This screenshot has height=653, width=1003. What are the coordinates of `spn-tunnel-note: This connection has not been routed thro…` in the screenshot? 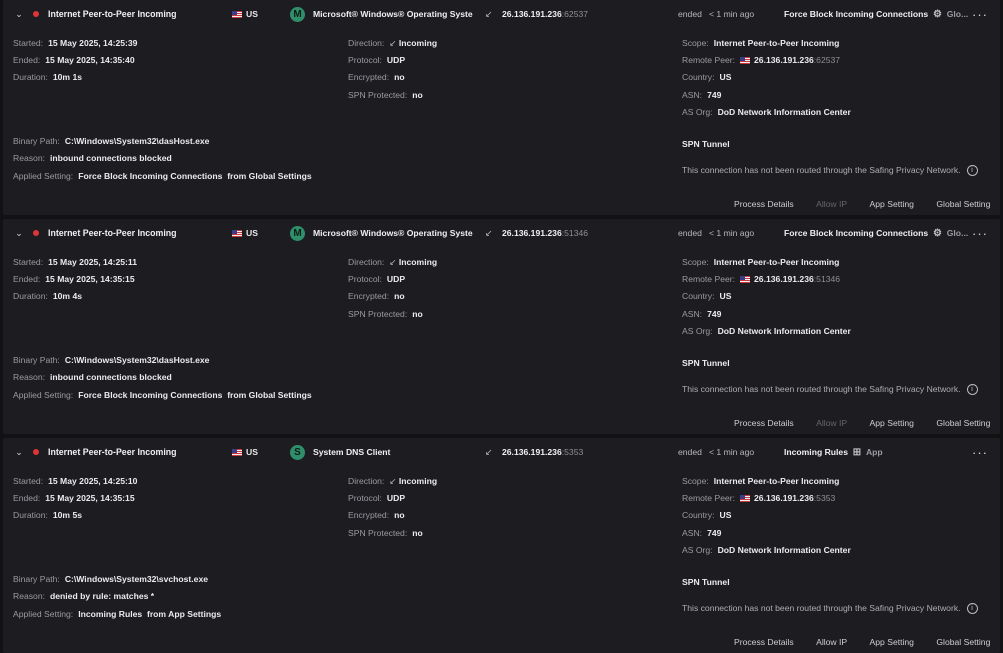 It's located at (821, 170).